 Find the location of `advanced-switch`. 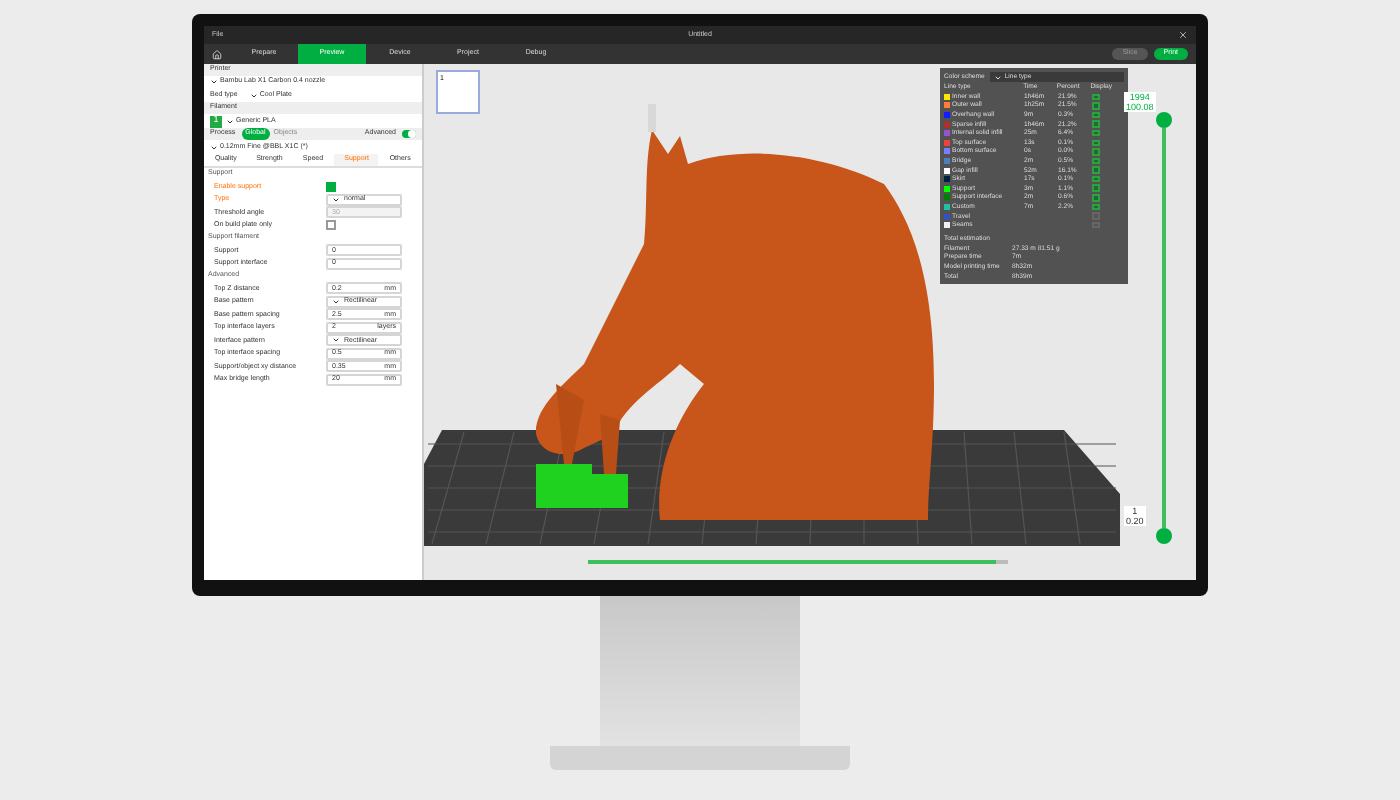

advanced-switch is located at coordinates (409, 134).